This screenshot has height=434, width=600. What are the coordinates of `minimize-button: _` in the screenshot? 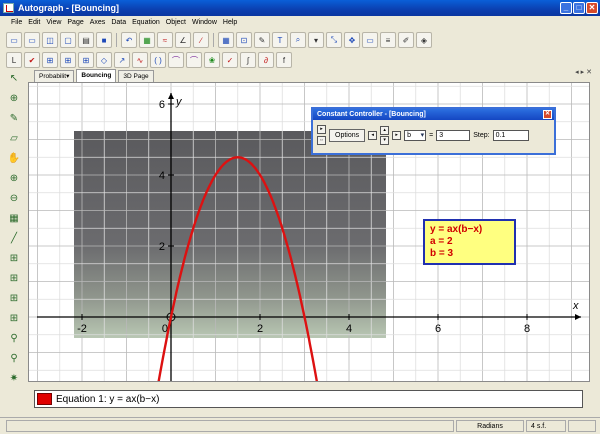 It's located at (566, 8).